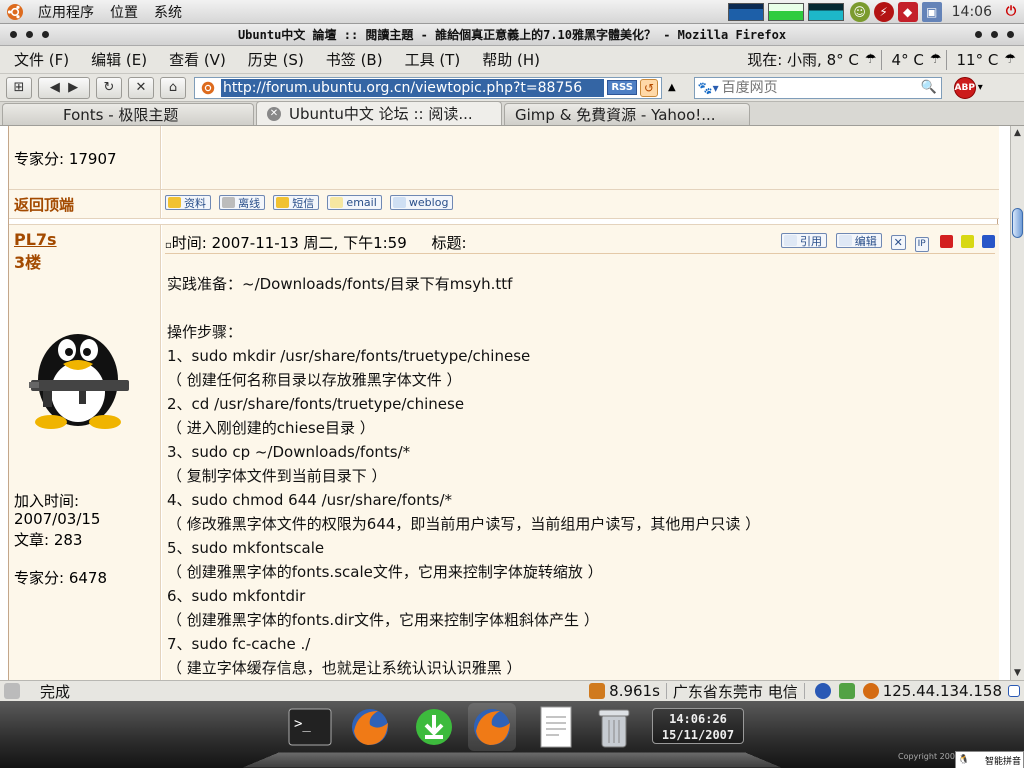 This screenshot has height=768, width=1024. Describe the element at coordinates (785, 11) in the screenshot. I see `memory-monitor` at that location.